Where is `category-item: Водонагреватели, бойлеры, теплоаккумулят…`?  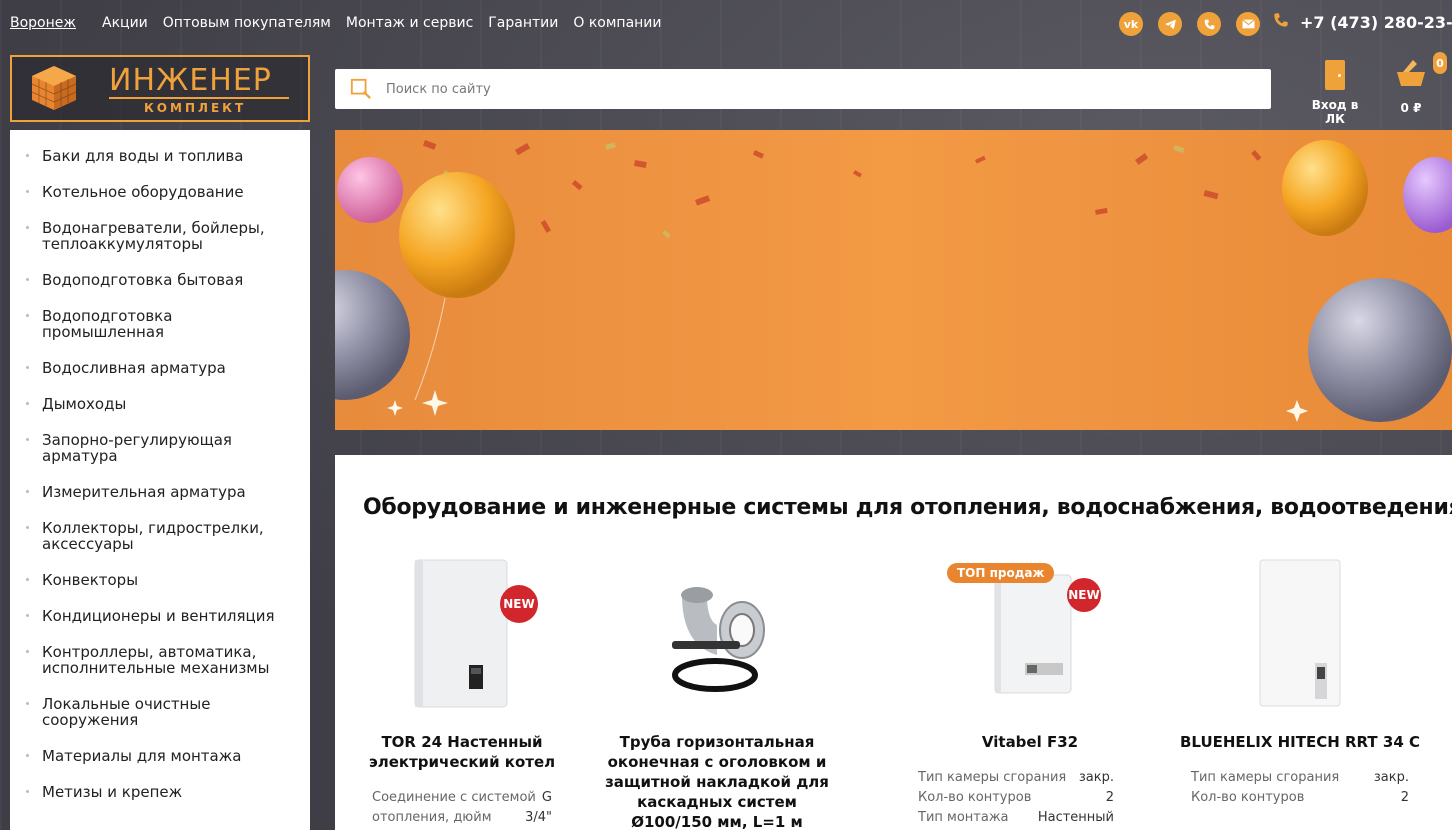
category-item: Водонагреватели, бойлеры, теплоаккумулят… is located at coordinates (160, 236).